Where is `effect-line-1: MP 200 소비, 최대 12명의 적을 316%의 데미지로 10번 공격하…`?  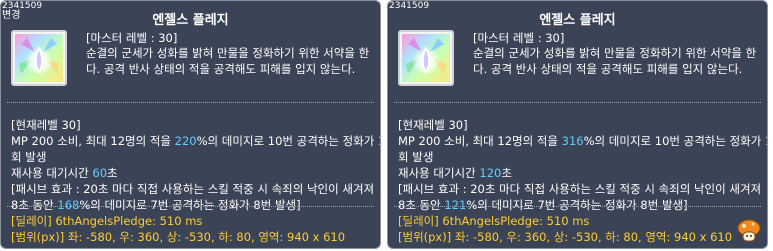 effect-line-1: MP 200 소비, 최대 12명의 적을 316%의 데미지로 10번 공격하… is located at coordinates (582, 141).